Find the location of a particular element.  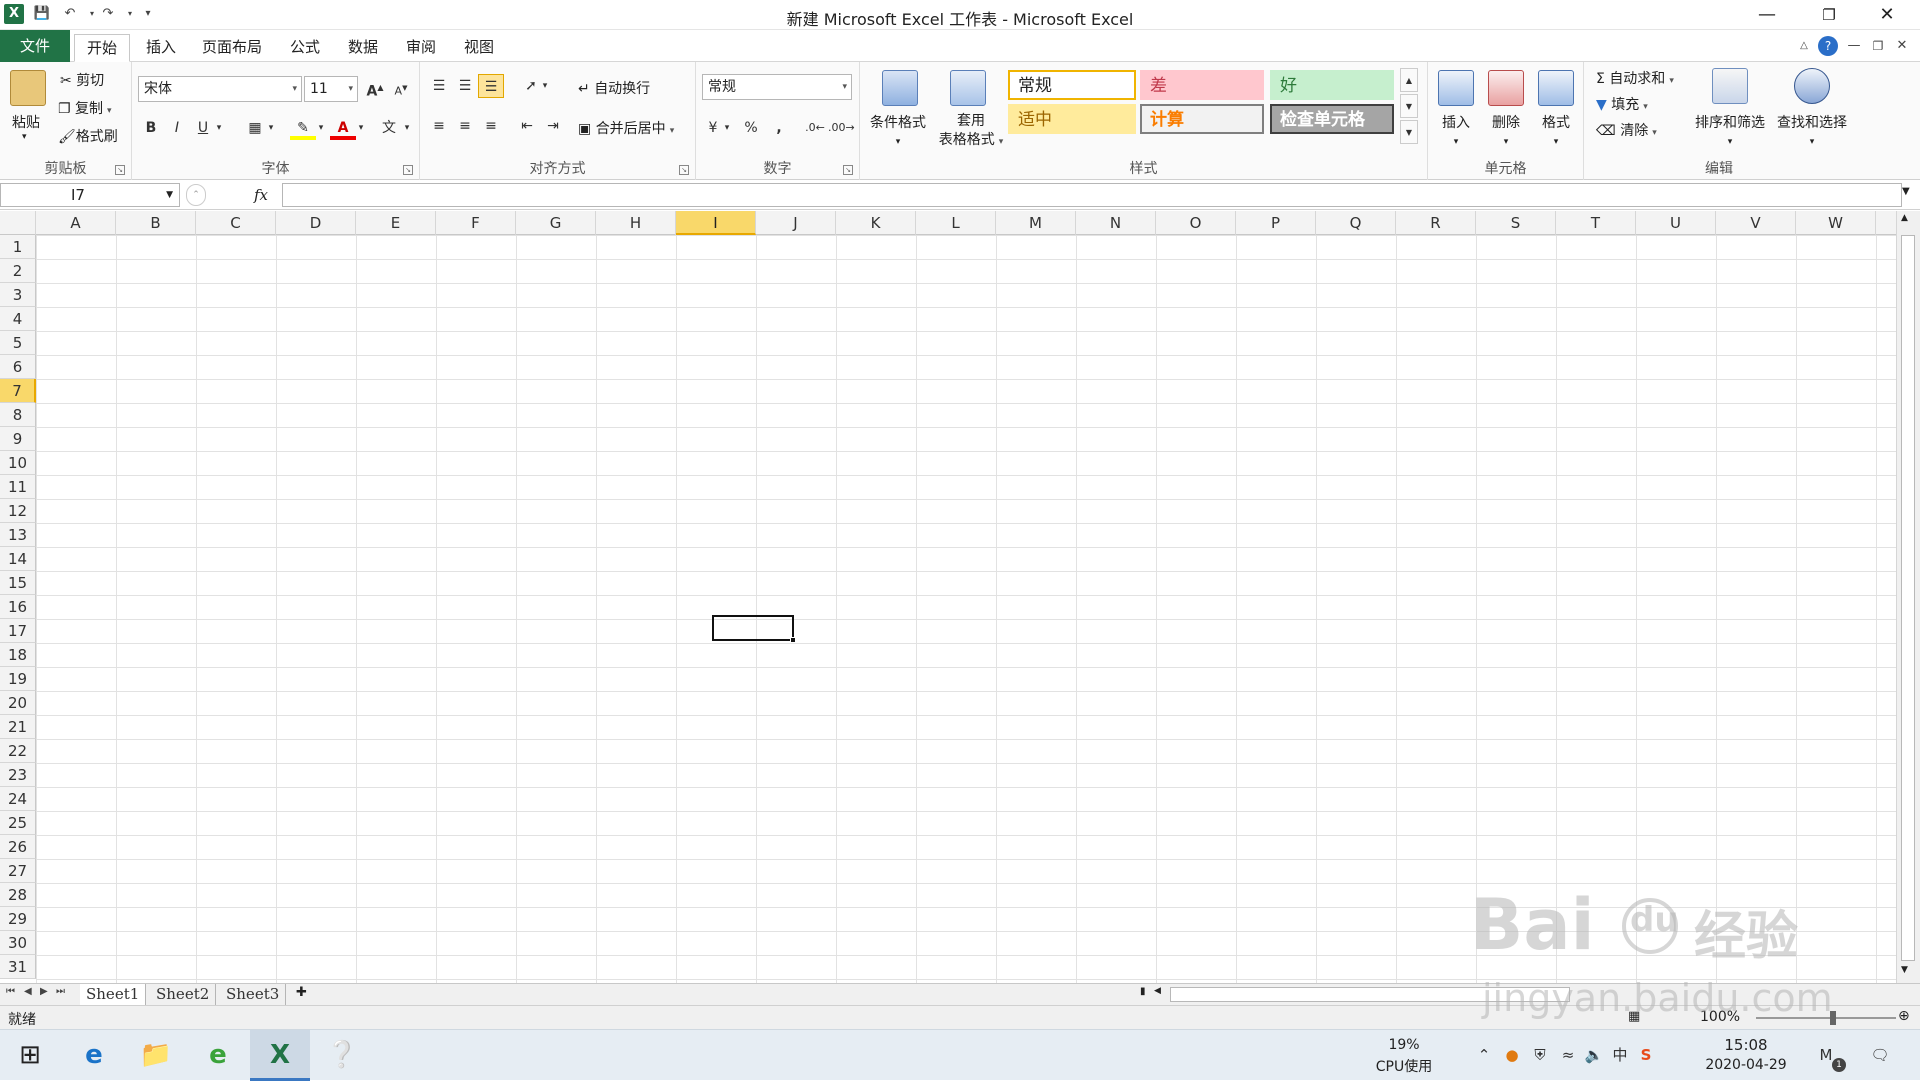

binoculars-icon is located at coordinates (1812, 86).